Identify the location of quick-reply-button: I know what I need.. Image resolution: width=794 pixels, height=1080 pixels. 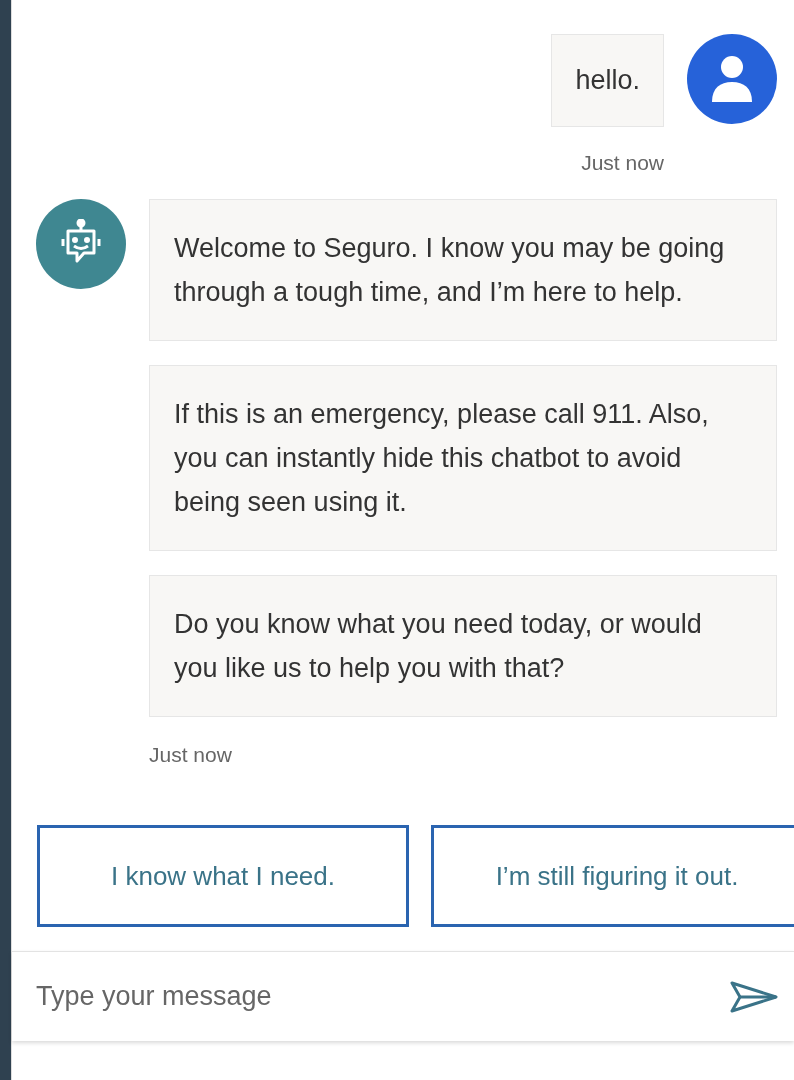
(223, 876).